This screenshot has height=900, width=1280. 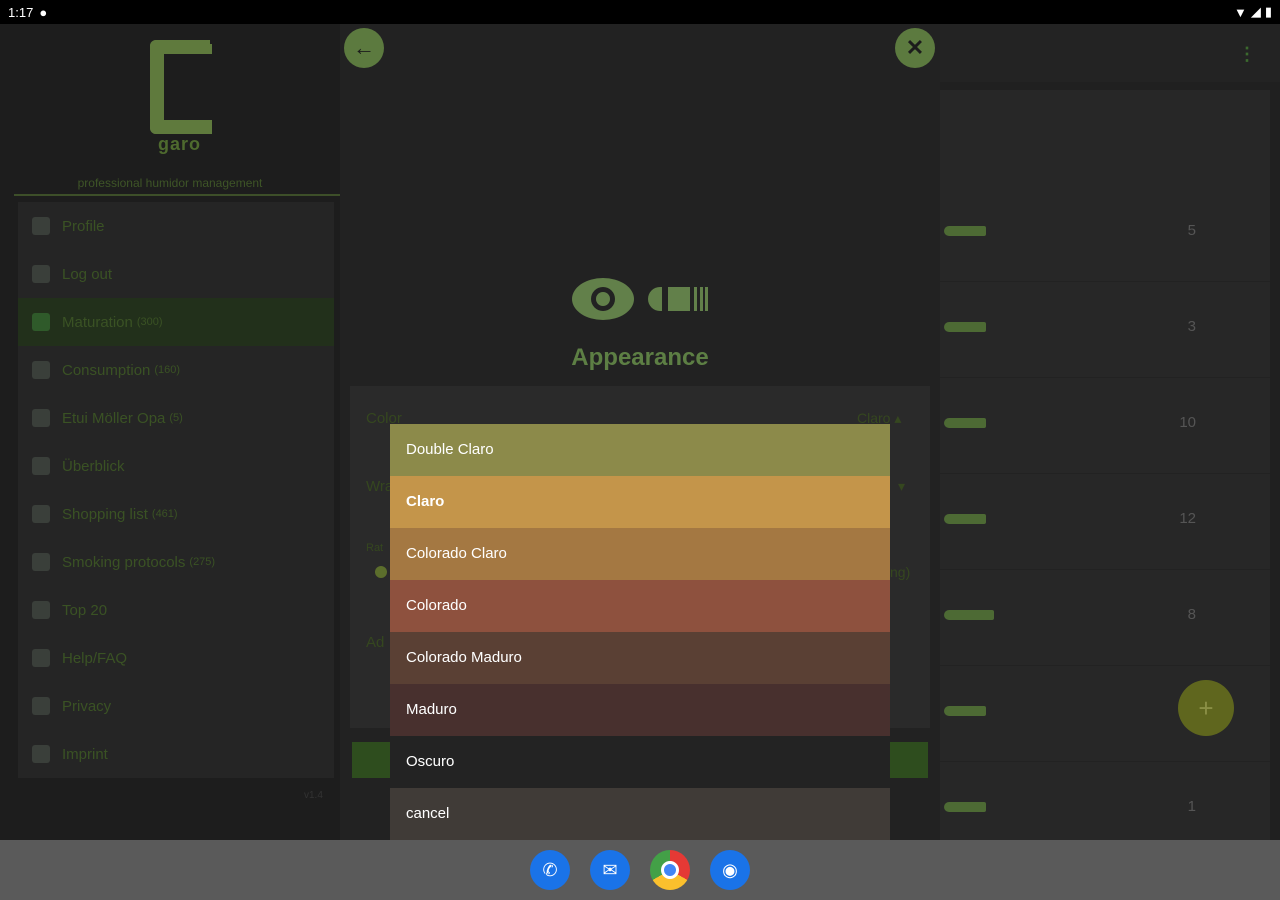 What do you see at coordinates (176, 610) in the screenshot?
I see `menu-item-top20: Top 20` at bounding box center [176, 610].